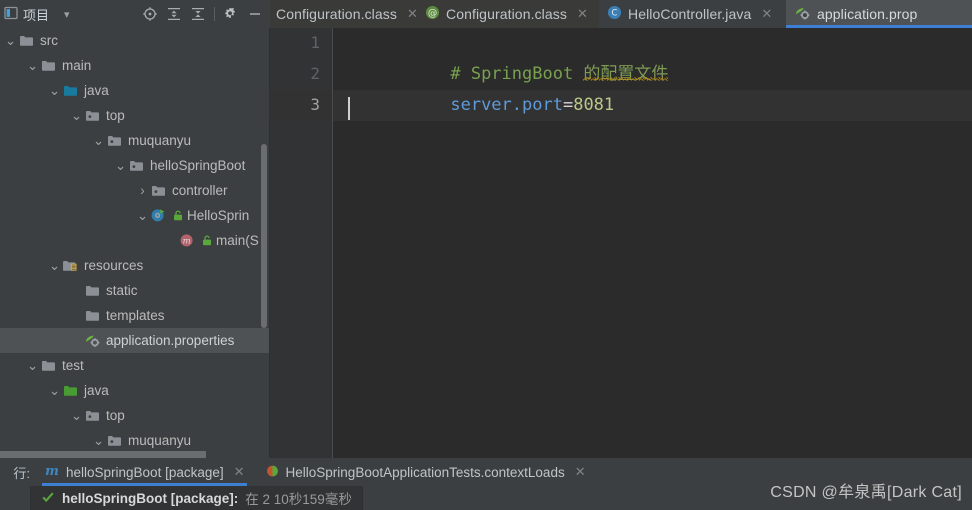 This screenshot has width=972, height=510. I want to click on resource-folder-icon, so click(70, 265).